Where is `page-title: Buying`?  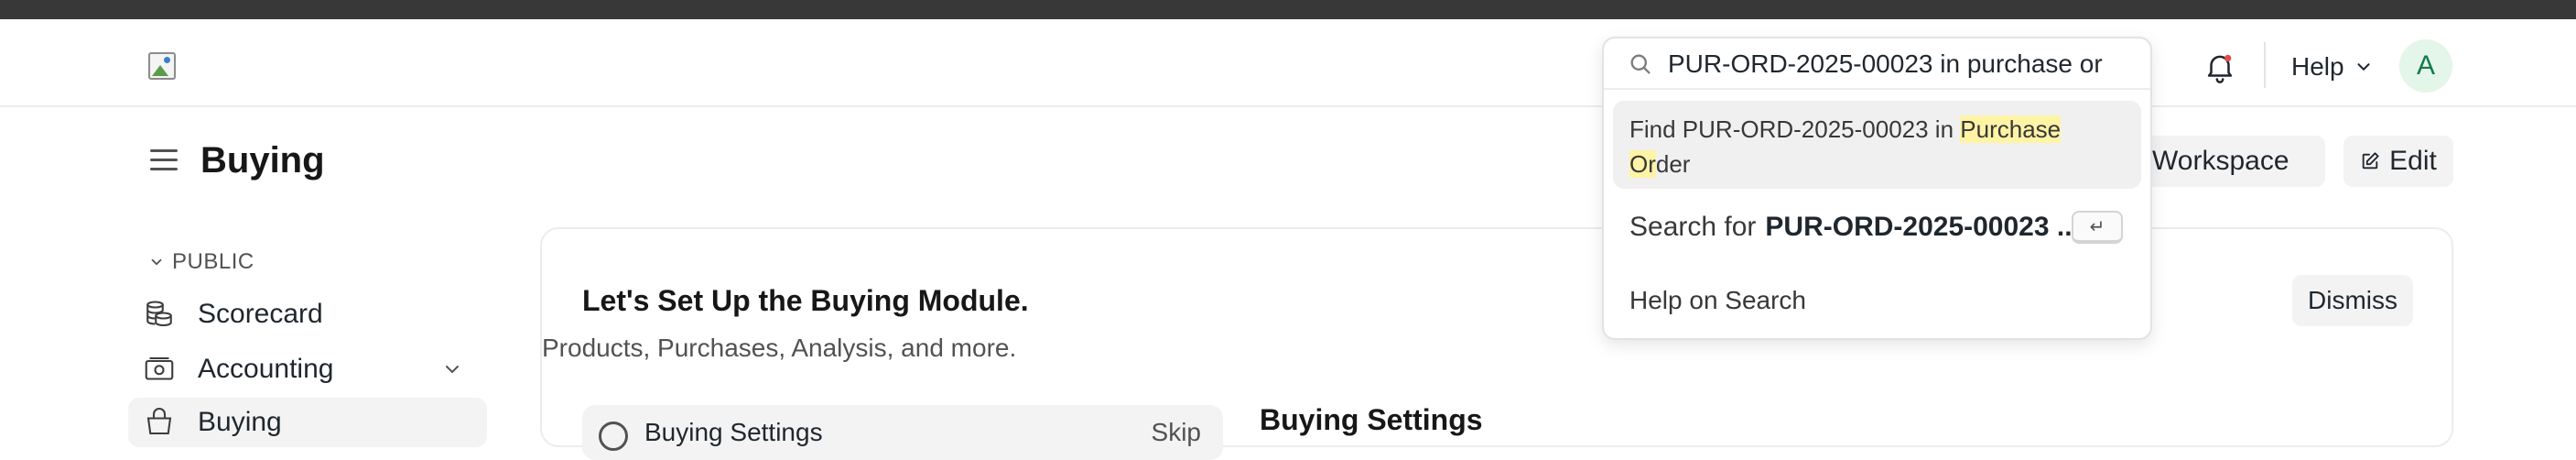
page-title: Buying is located at coordinates (263, 160).